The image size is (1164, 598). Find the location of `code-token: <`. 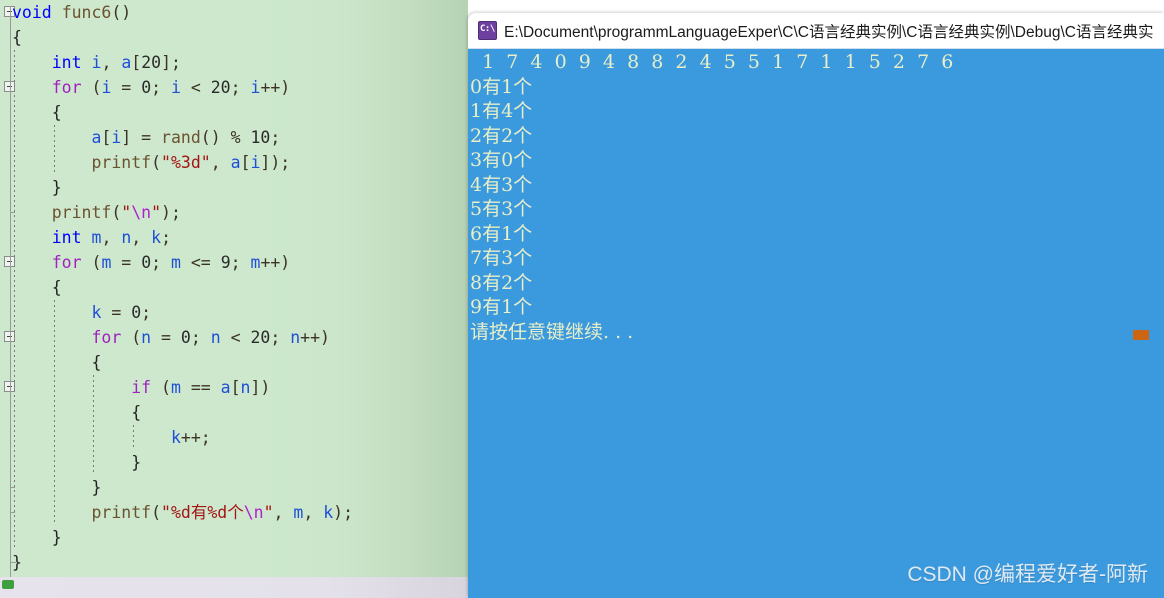

code-token: < is located at coordinates (235, 337).